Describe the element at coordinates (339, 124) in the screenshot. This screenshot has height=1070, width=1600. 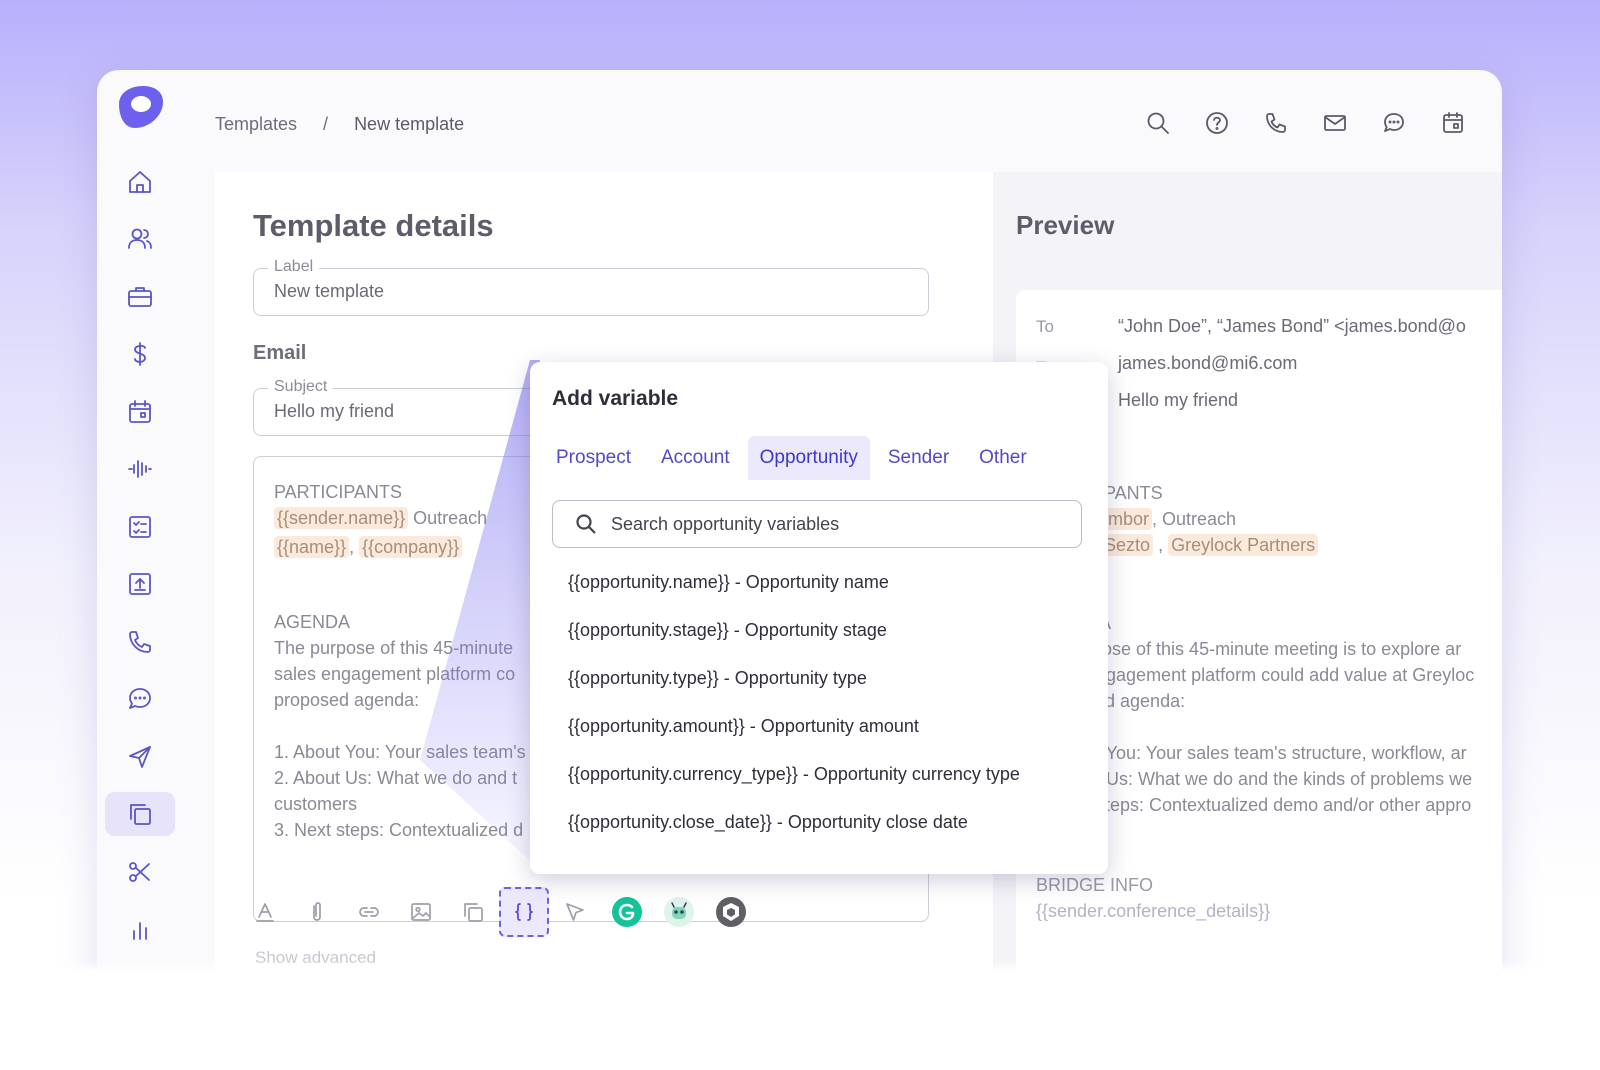
I see `breadcrumb: Templates / New template` at that location.